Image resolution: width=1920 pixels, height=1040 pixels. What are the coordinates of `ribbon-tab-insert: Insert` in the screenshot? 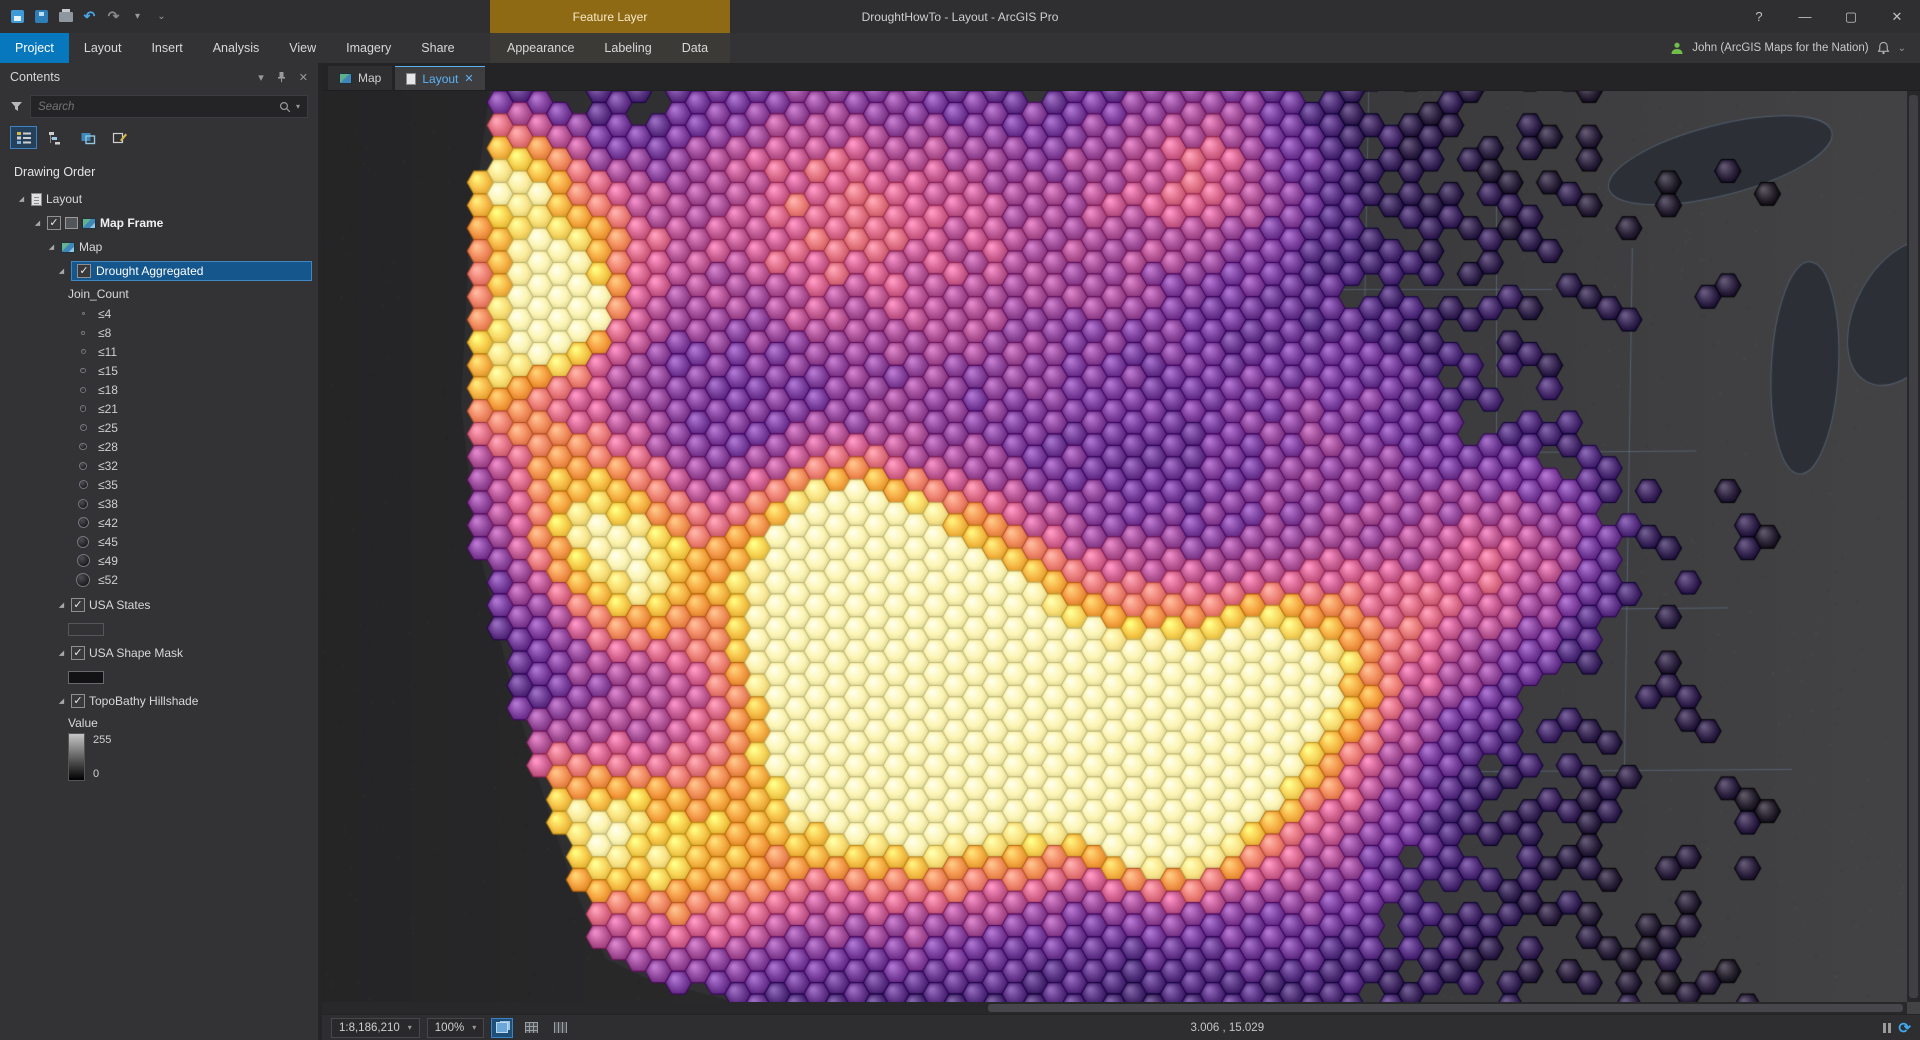 It's located at (166, 48).